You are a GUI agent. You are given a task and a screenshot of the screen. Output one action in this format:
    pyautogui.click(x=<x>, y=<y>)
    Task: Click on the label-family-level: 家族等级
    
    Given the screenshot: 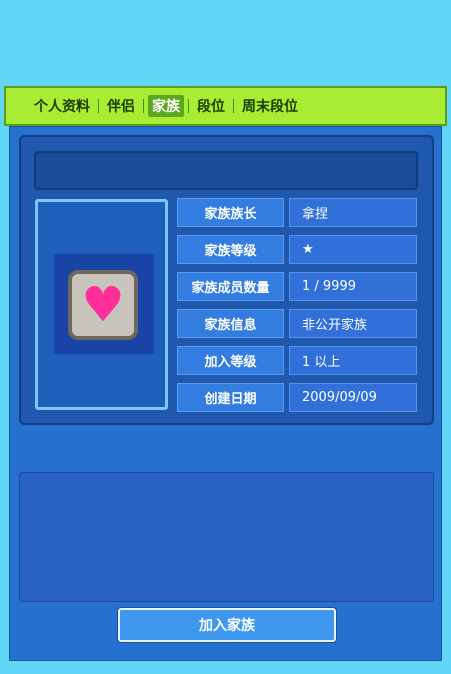 What is the action you would take?
    pyautogui.click(x=230, y=249)
    